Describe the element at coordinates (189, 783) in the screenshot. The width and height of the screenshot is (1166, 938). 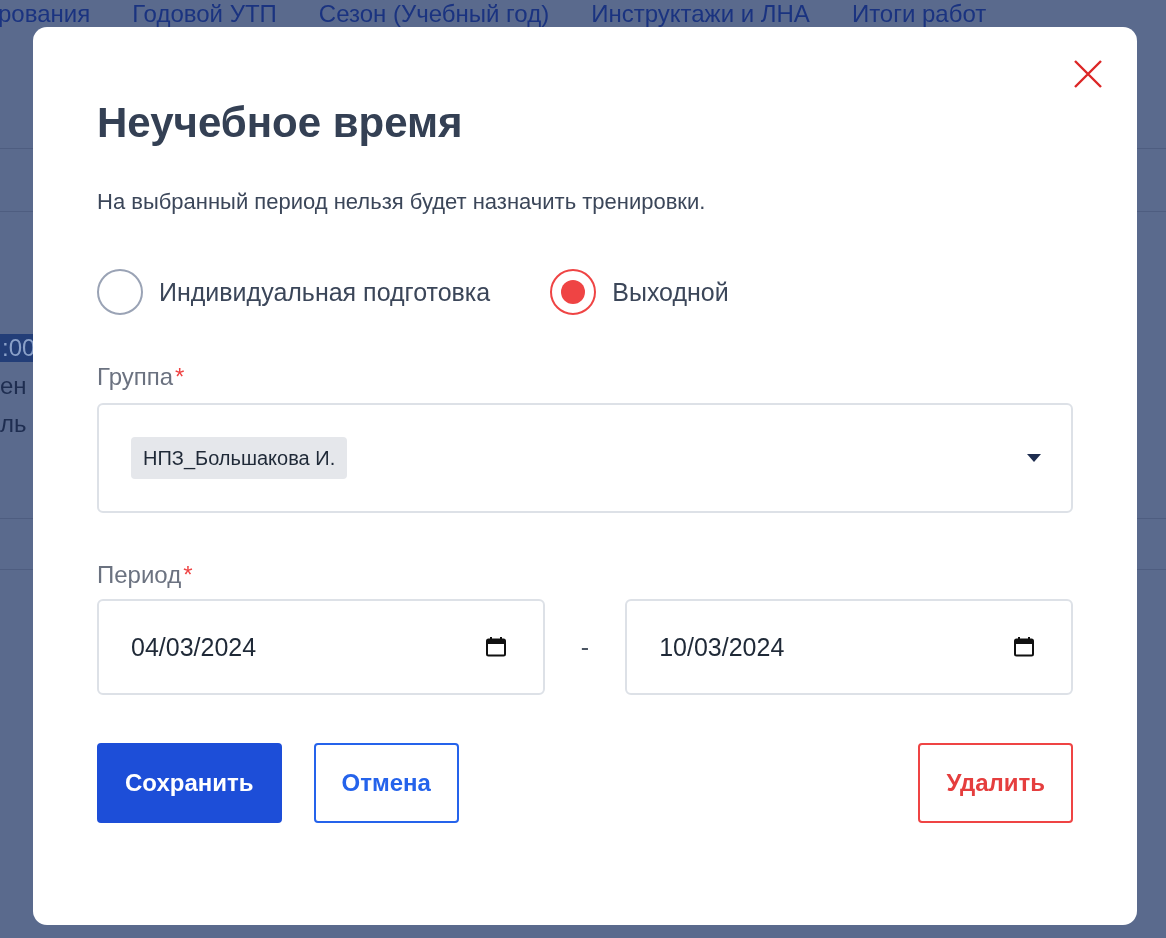
I see `save-button: Сохранить` at that location.